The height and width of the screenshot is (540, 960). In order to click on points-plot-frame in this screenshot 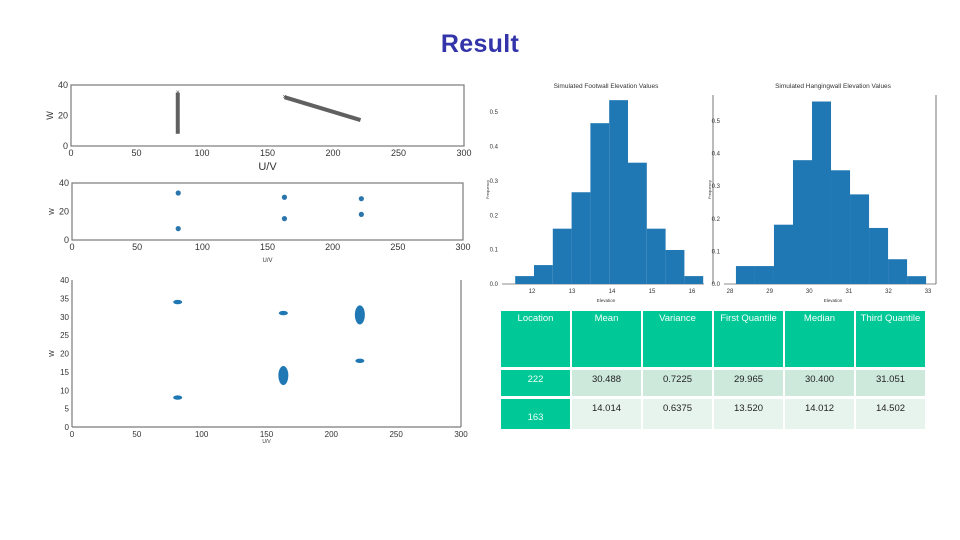, I will do `click(267, 211)`.